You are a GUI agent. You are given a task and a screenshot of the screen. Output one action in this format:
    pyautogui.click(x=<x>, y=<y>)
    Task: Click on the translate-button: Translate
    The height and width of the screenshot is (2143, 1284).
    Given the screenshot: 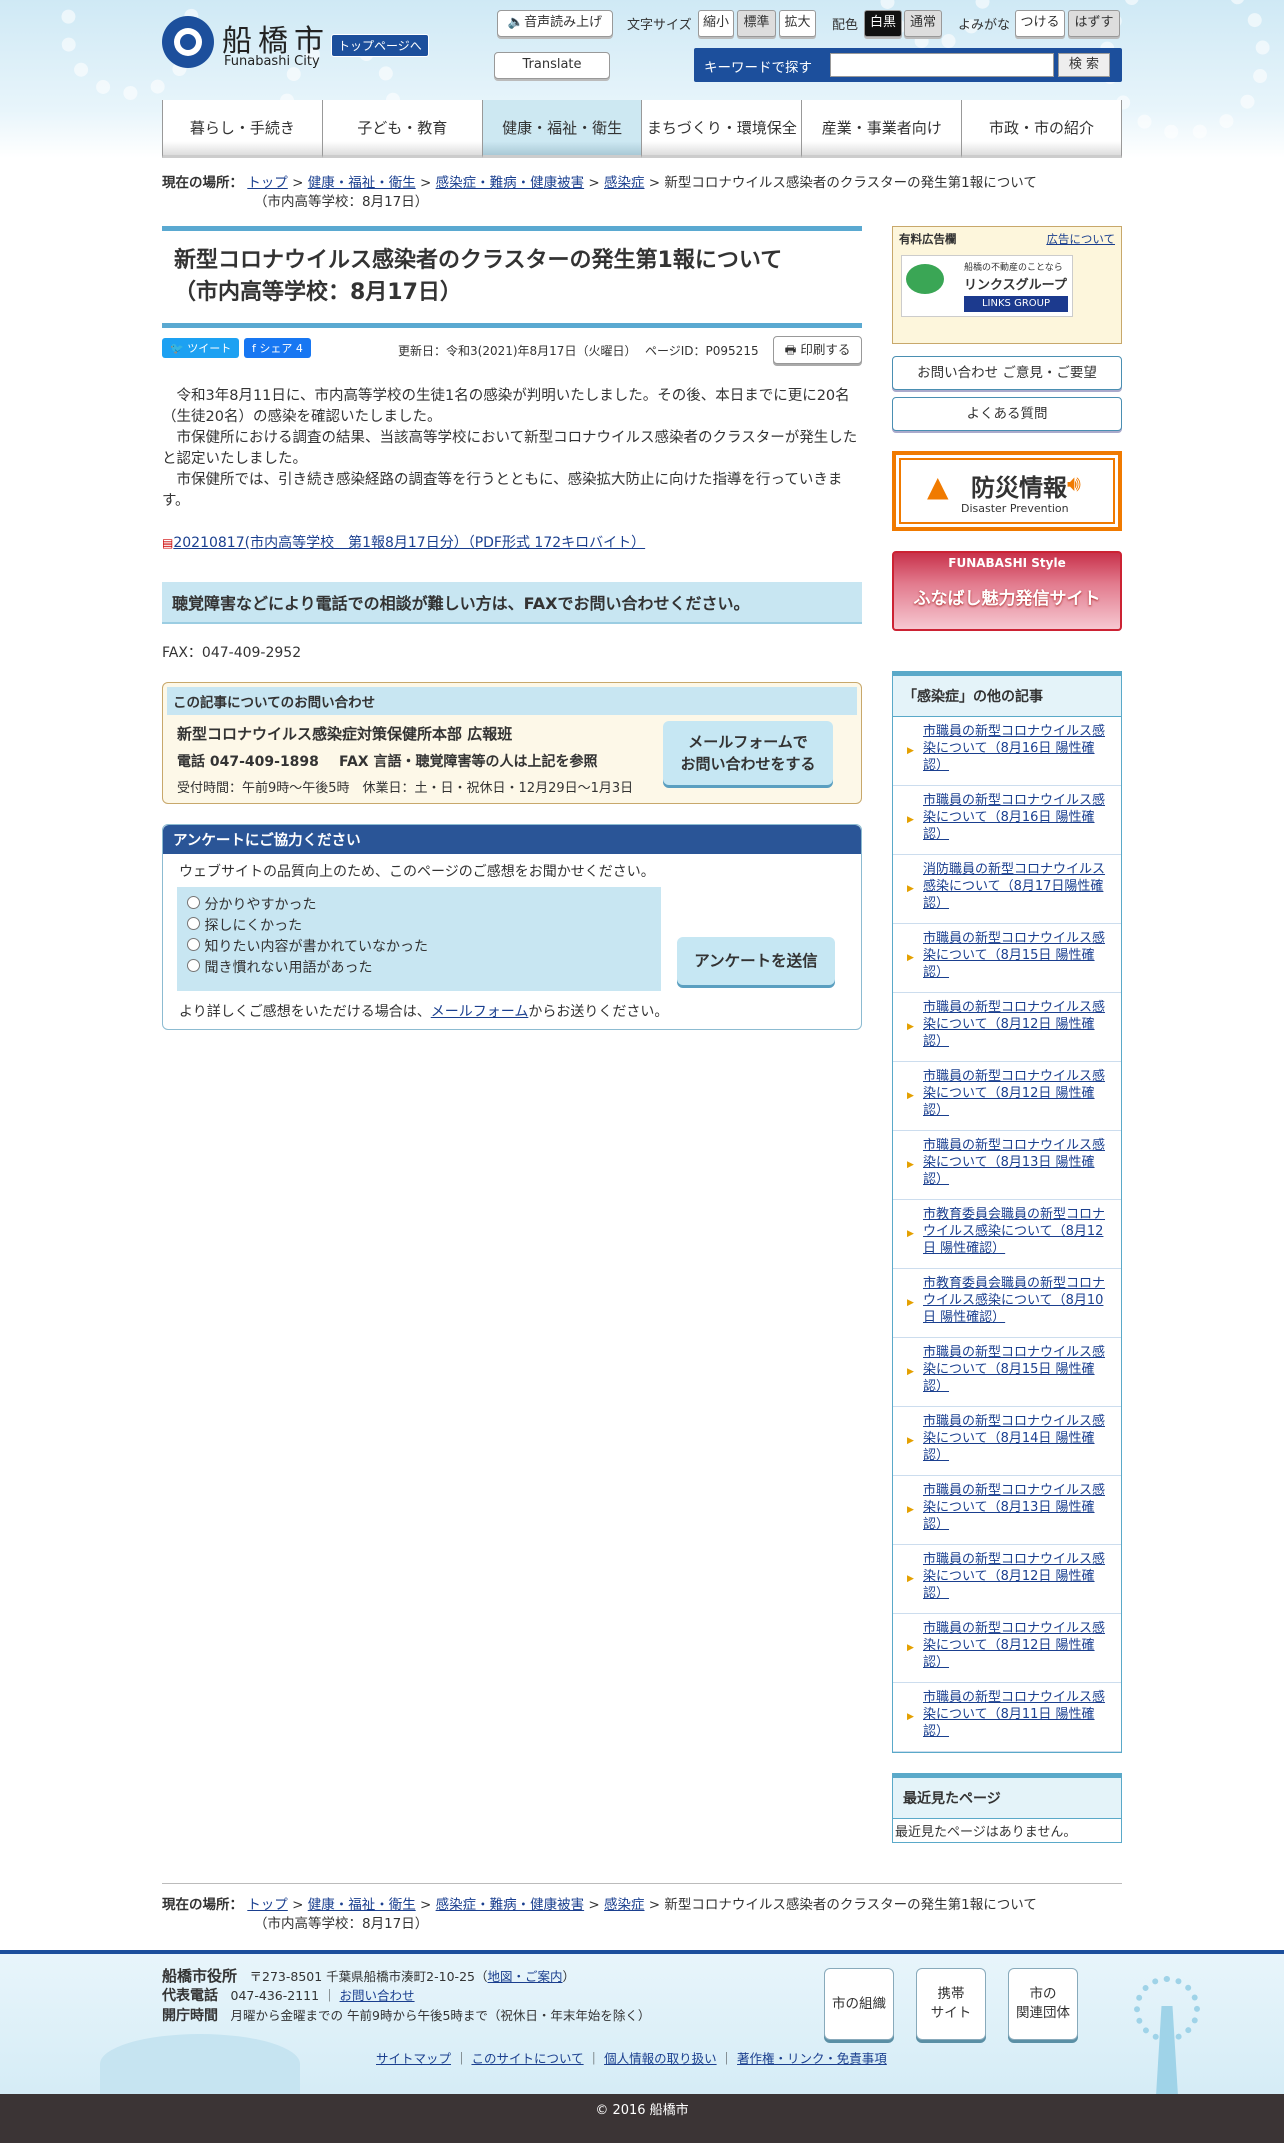 What is the action you would take?
    pyautogui.click(x=552, y=65)
    